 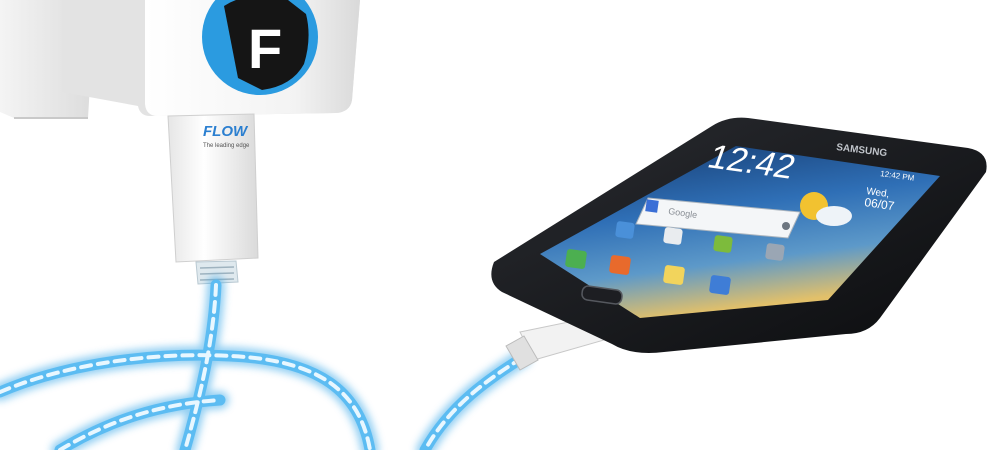 What do you see at coordinates (226, 131) in the screenshot?
I see `plug-brand-label: FLOW` at bounding box center [226, 131].